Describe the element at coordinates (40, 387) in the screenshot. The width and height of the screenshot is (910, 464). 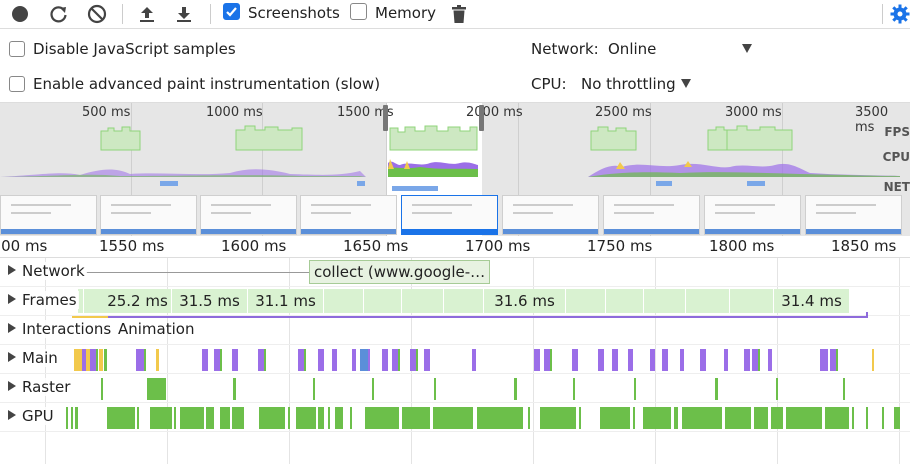
I see `raster-track-header: Raster` at that location.